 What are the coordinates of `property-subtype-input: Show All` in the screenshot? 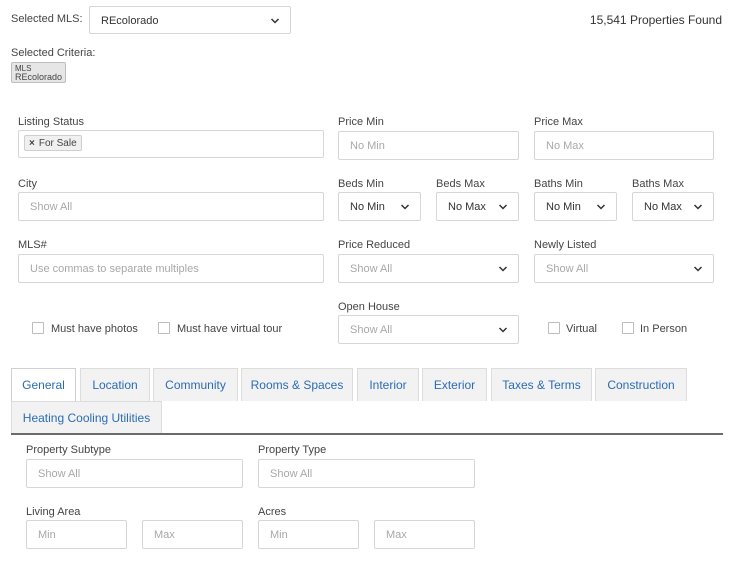 It's located at (134, 473).